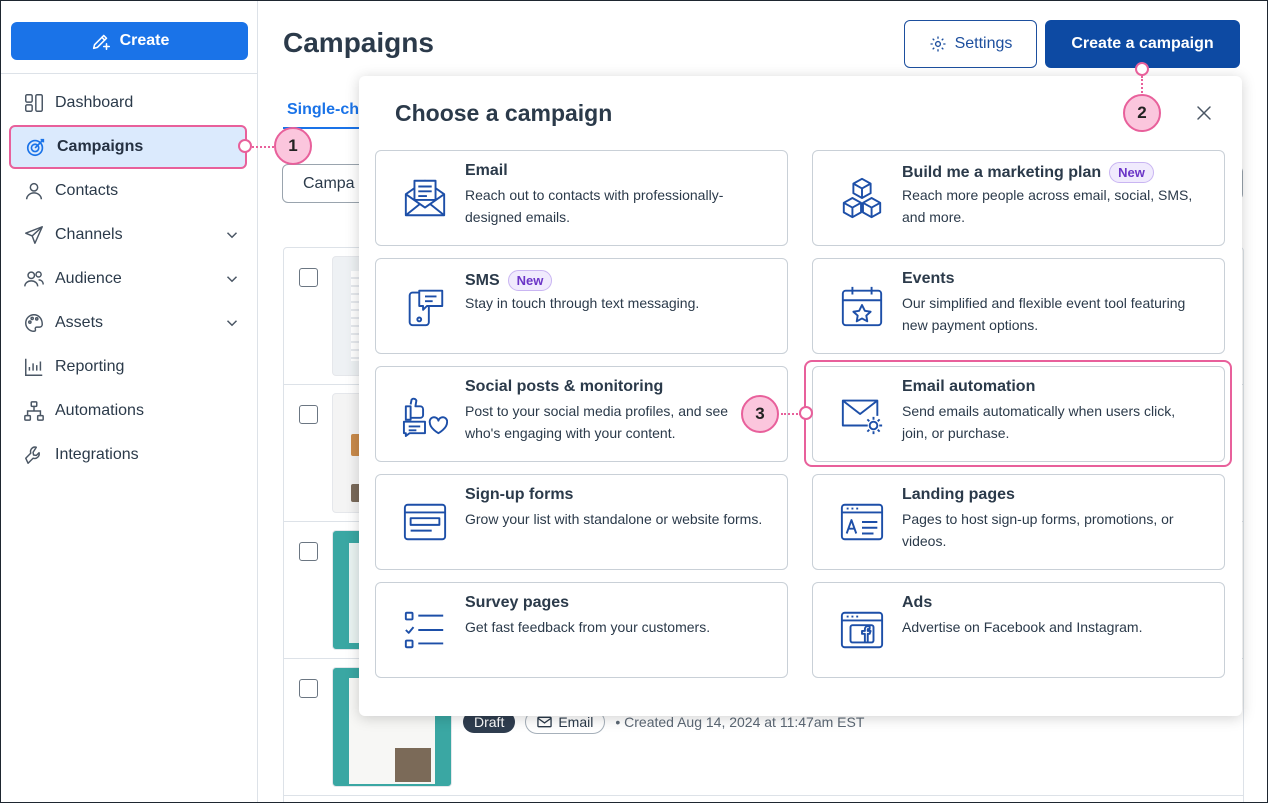 The width and height of the screenshot is (1268, 803). I want to click on sidebar-item-label: Dashboard, so click(94, 102).